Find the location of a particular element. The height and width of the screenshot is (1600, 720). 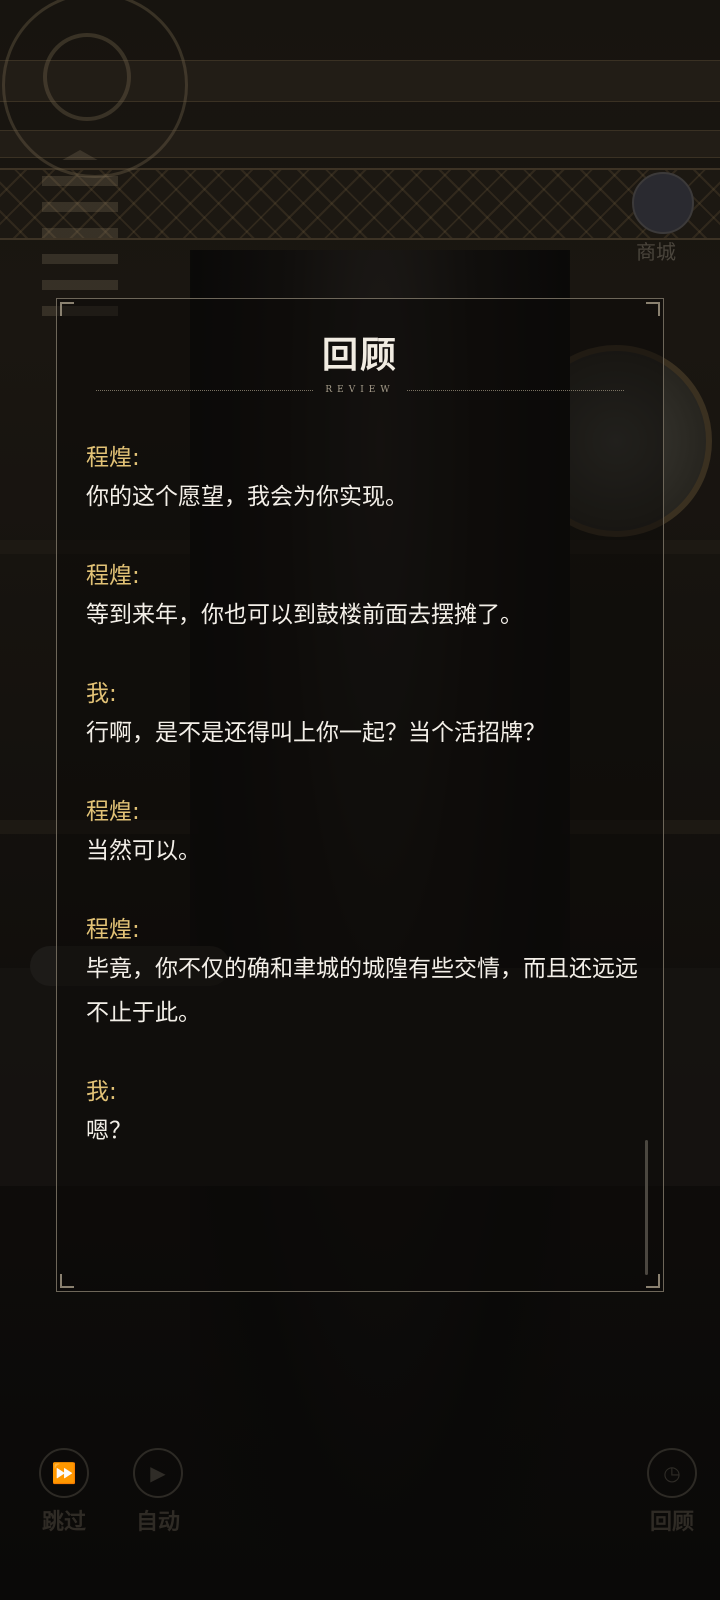

skip-button: ⏩ 跳过 is located at coordinates (64, 1492).